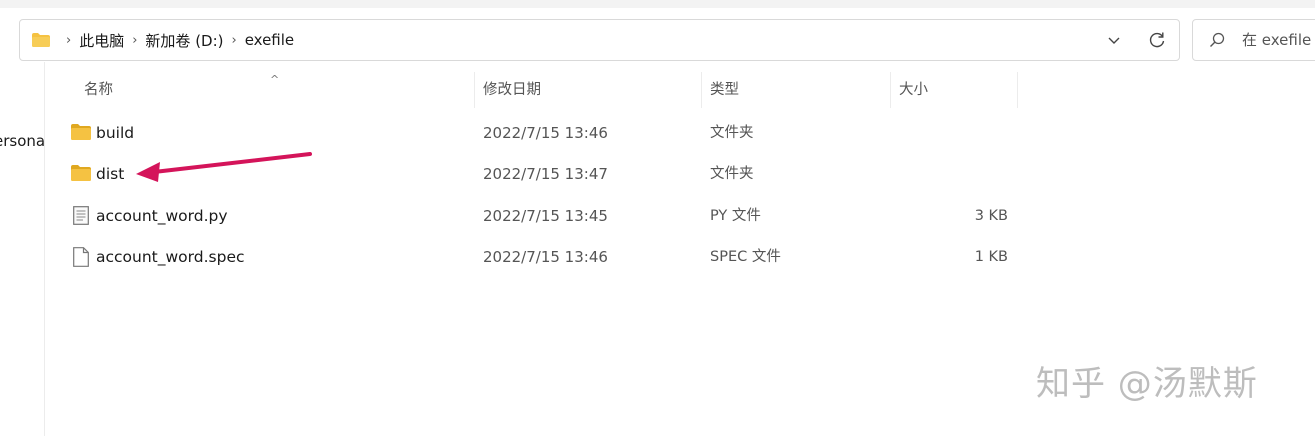 This screenshot has height=436, width=1315. What do you see at coordinates (1114, 40) in the screenshot?
I see `chevron-down-icon` at bounding box center [1114, 40].